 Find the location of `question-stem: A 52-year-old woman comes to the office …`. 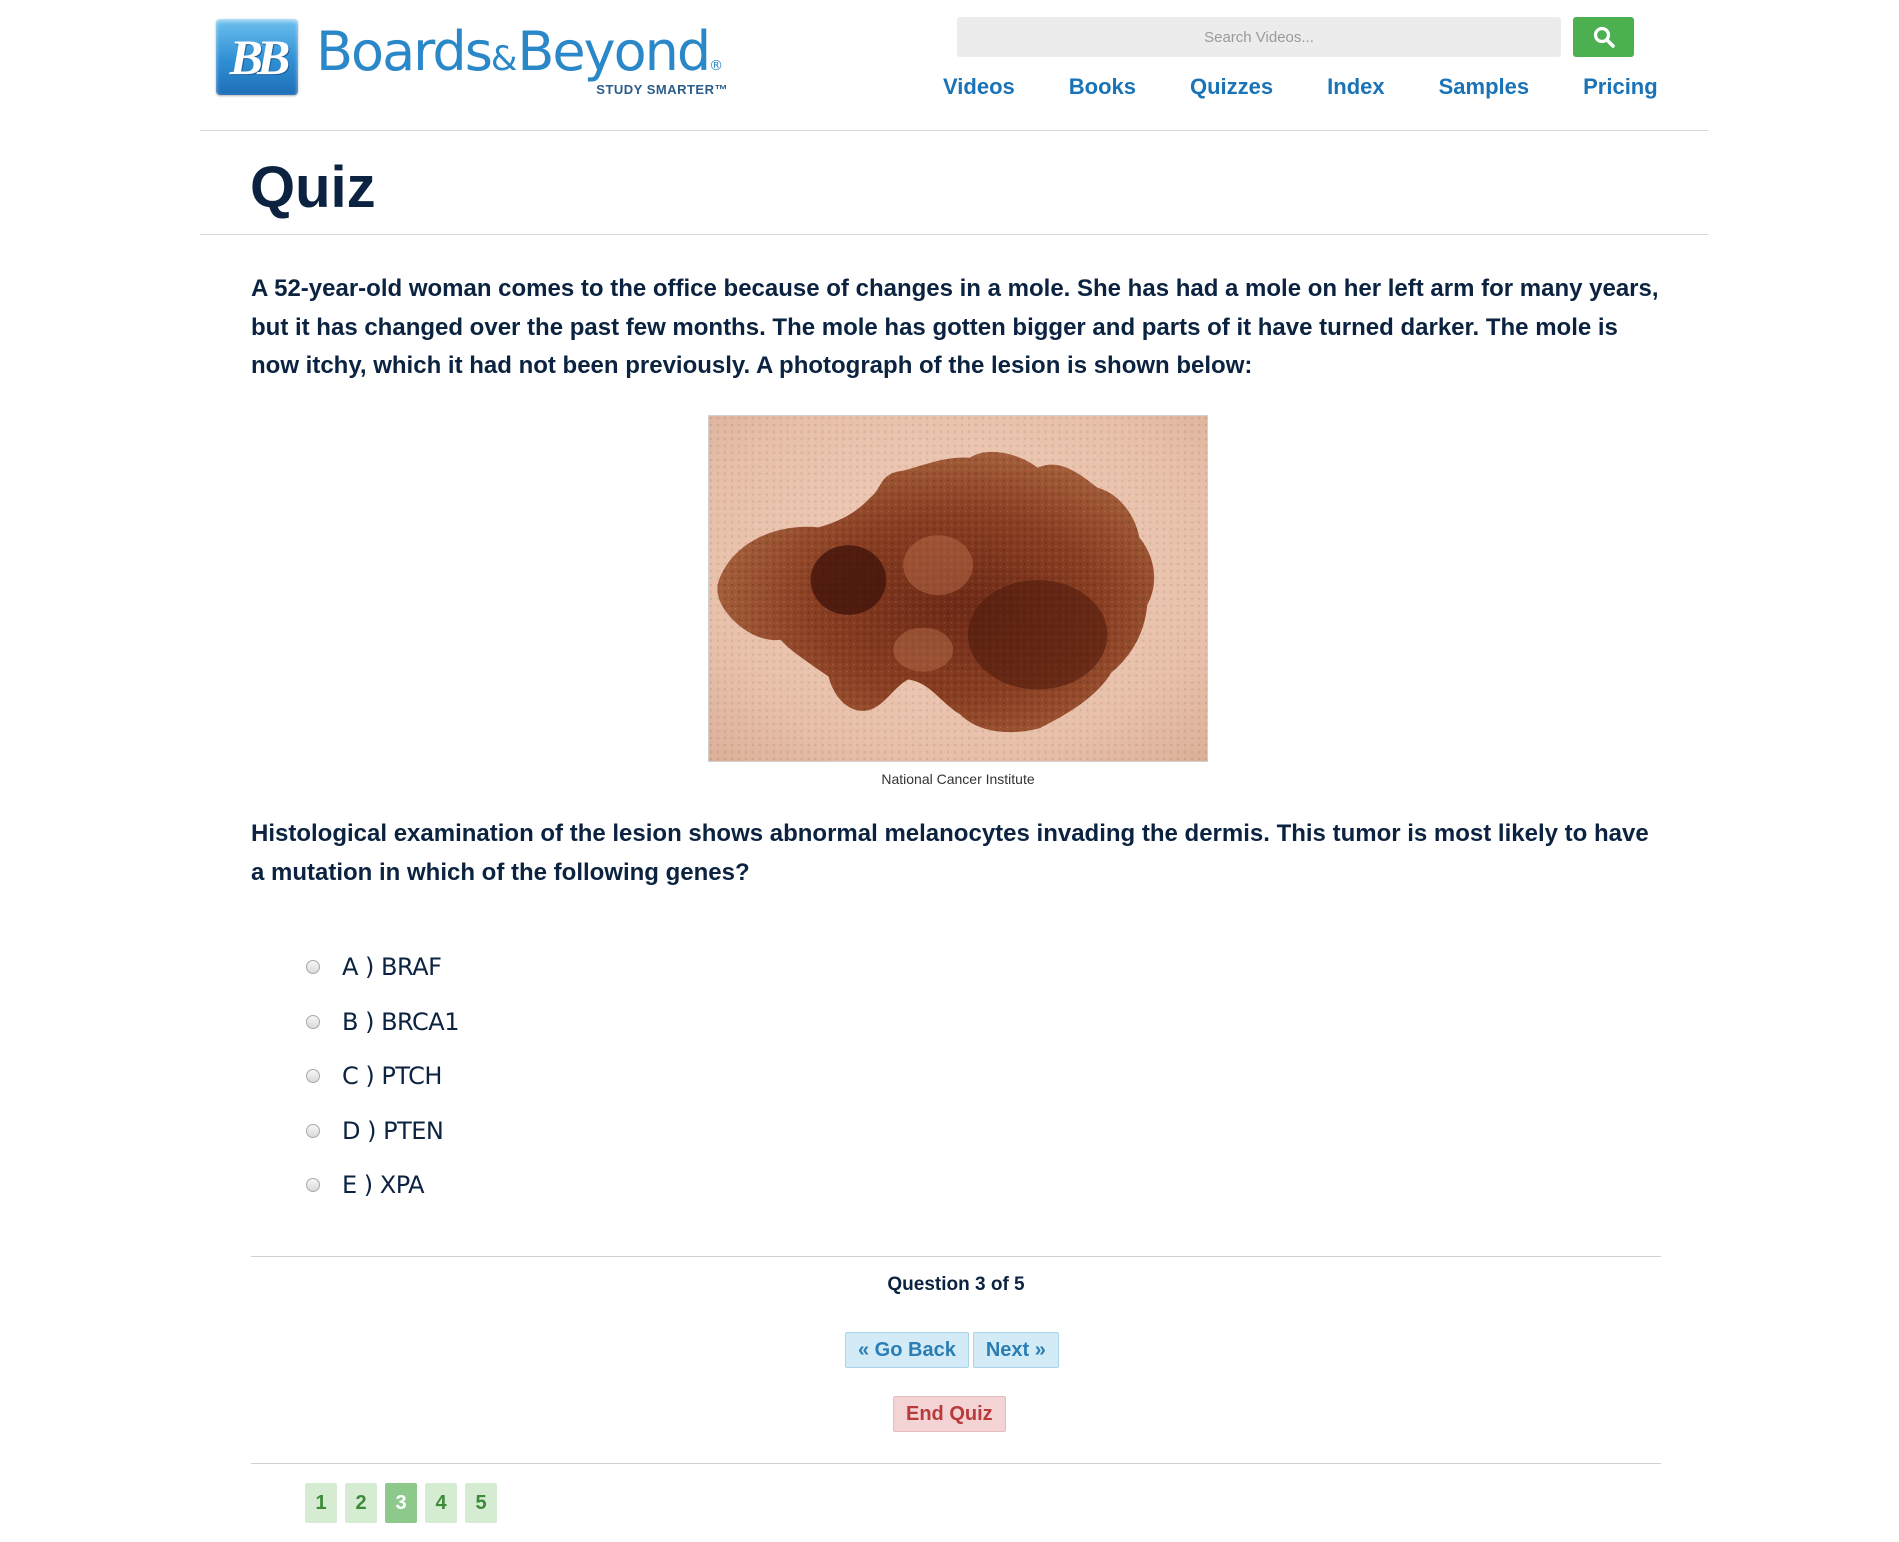

question-stem: A 52-year-old woman comes to the office … is located at coordinates (955, 327).